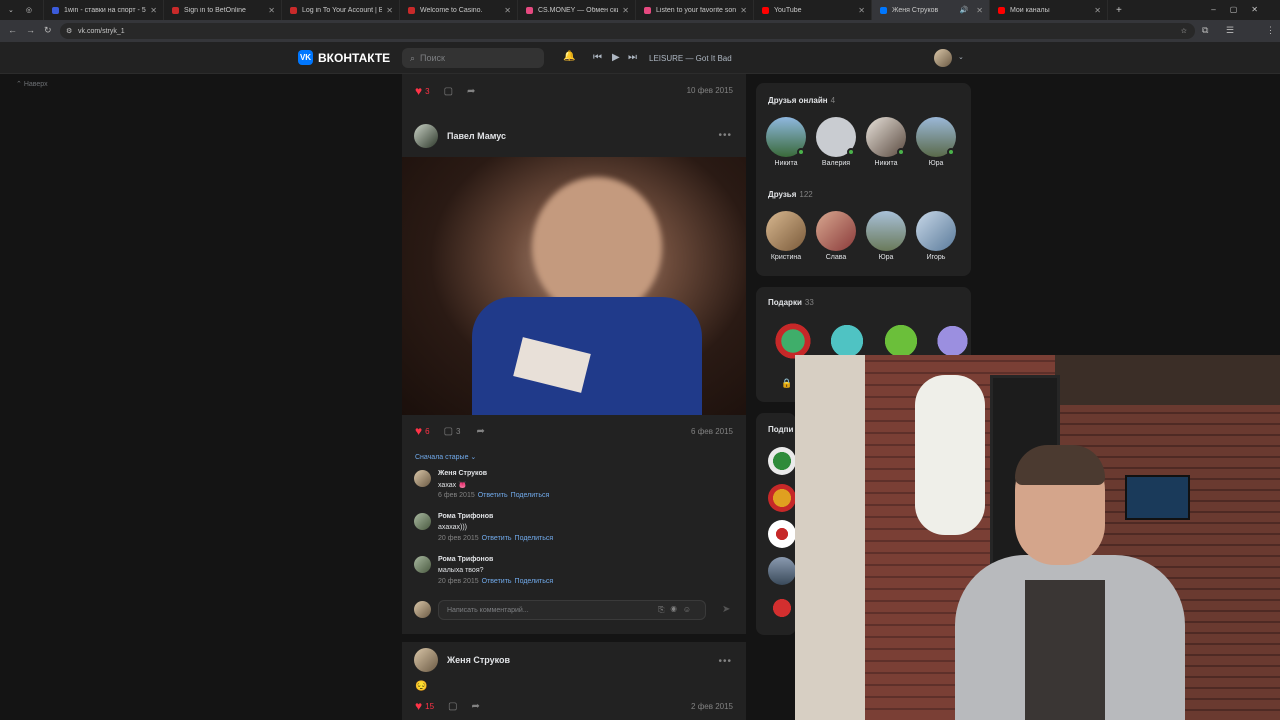 The width and height of the screenshot is (1280, 720). What do you see at coordinates (597, 57) in the screenshot?
I see `previous-track-icon: ⏮` at bounding box center [597, 57].